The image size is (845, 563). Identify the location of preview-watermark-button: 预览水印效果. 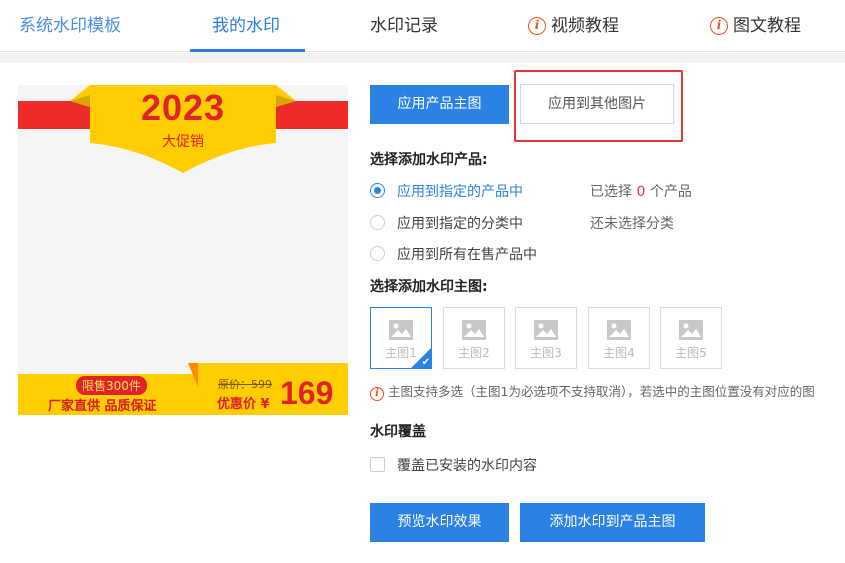
(439, 522).